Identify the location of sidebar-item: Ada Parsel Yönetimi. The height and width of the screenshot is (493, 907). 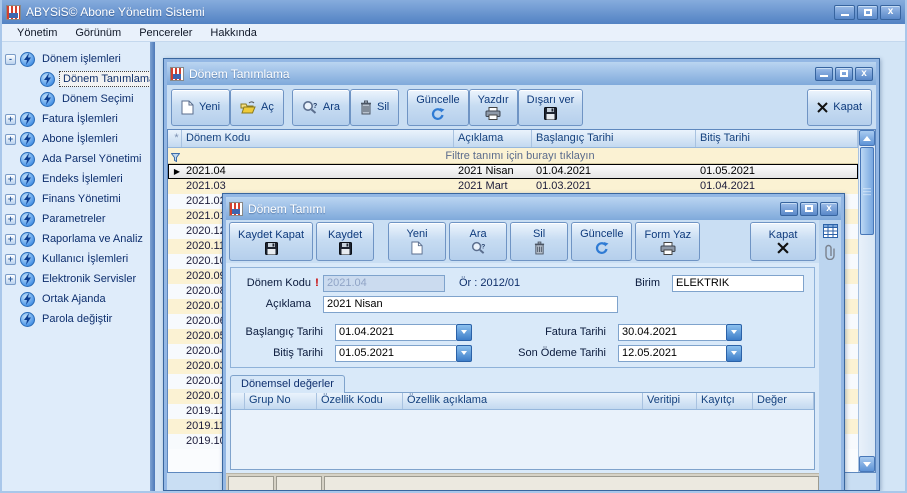
(76, 159).